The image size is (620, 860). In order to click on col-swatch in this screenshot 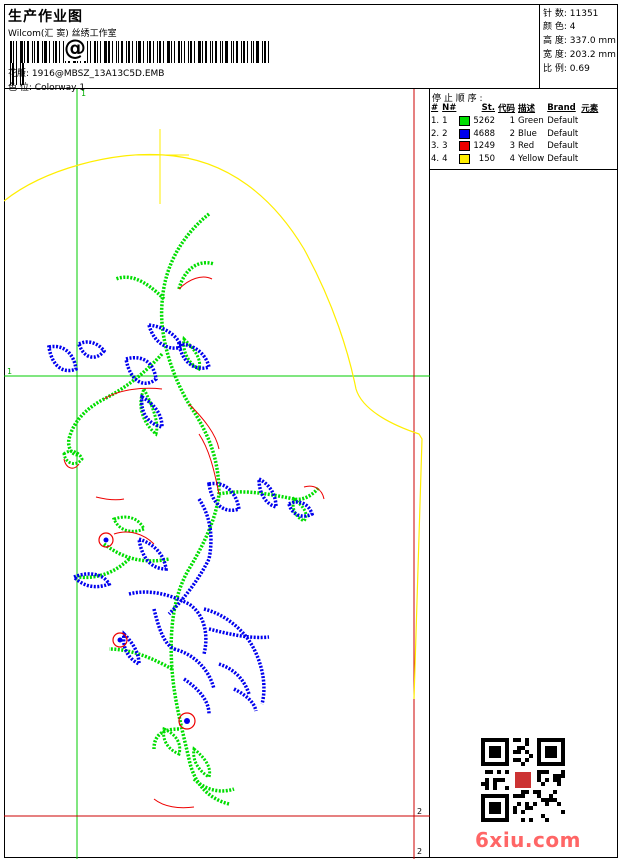, I will do `click(466, 108)`.